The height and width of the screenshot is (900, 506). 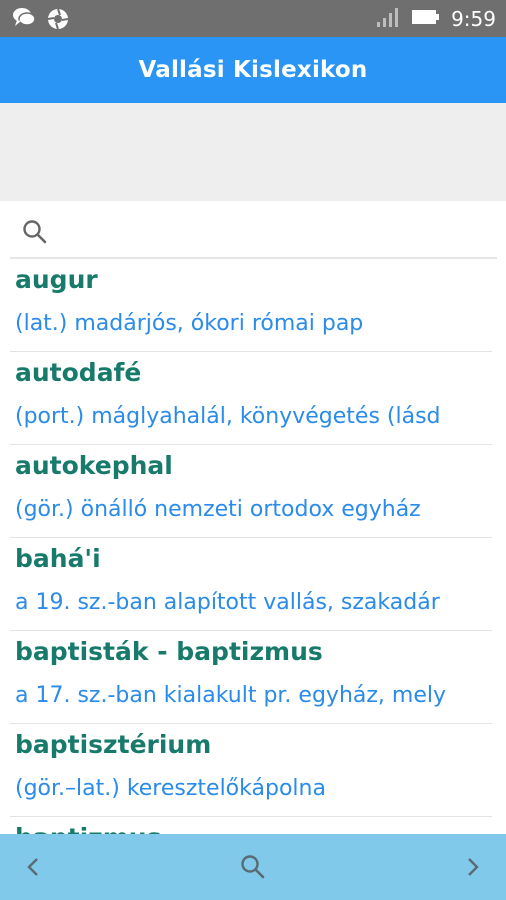 I want to click on chat-icon, so click(x=24, y=21).